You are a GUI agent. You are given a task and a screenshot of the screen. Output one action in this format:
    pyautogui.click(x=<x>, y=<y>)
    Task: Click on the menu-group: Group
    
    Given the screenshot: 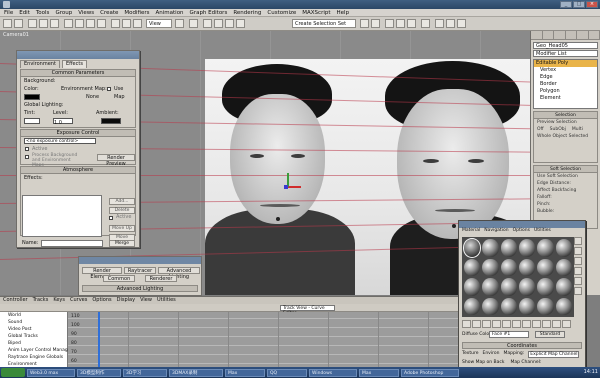 What is the action you would take?
    pyautogui.click(x=63, y=13)
    